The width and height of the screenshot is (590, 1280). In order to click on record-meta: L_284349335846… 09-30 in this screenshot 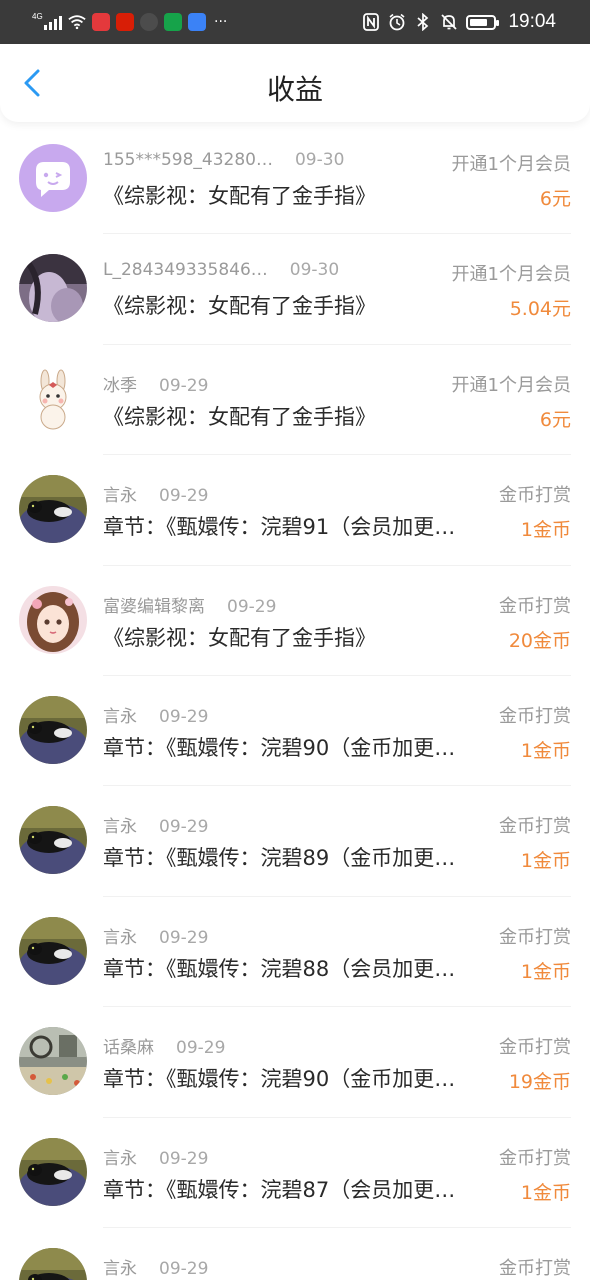, I will do `click(221, 270)`.